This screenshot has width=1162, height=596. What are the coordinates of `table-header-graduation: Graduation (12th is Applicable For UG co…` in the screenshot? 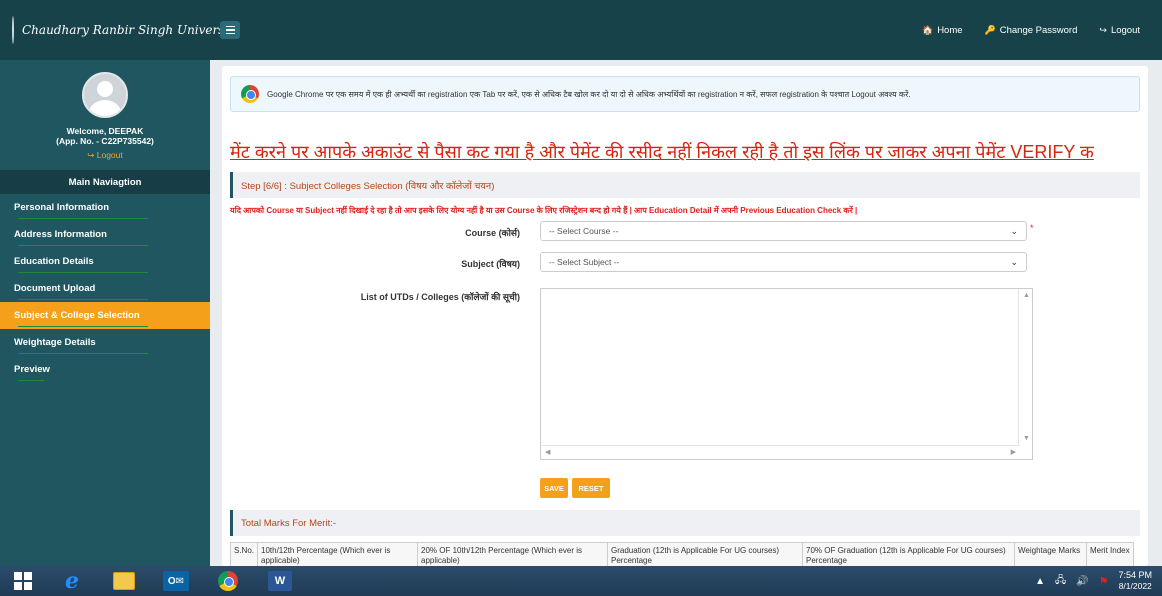 It's located at (705, 554).